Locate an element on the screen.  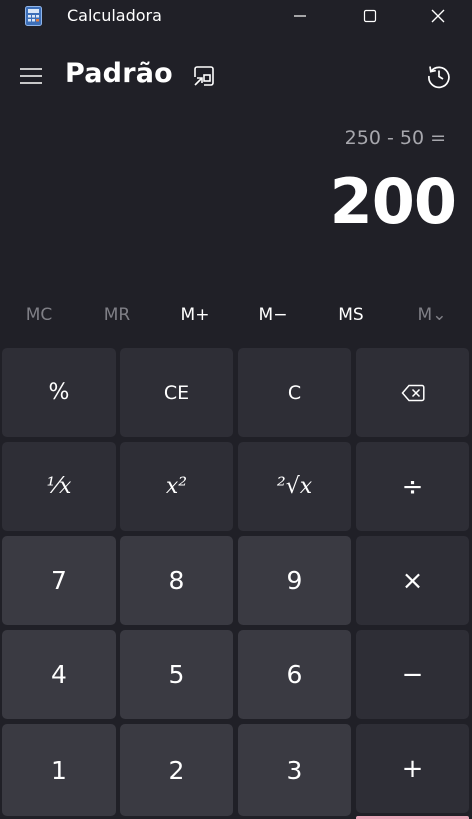
square-button: x² is located at coordinates (176, 486).